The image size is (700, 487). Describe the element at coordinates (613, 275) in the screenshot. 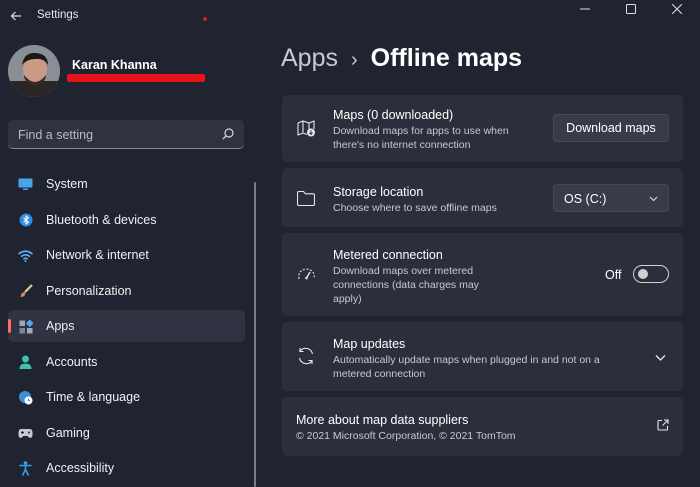

I see `toggle-state-label: Off` at that location.